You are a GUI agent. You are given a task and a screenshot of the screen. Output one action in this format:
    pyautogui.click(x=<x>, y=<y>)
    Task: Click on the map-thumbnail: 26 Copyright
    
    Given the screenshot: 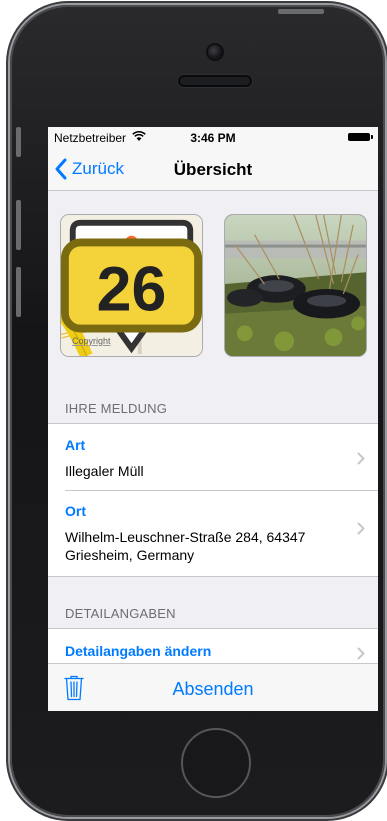 What is the action you would take?
    pyautogui.click(x=131, y=285)
    